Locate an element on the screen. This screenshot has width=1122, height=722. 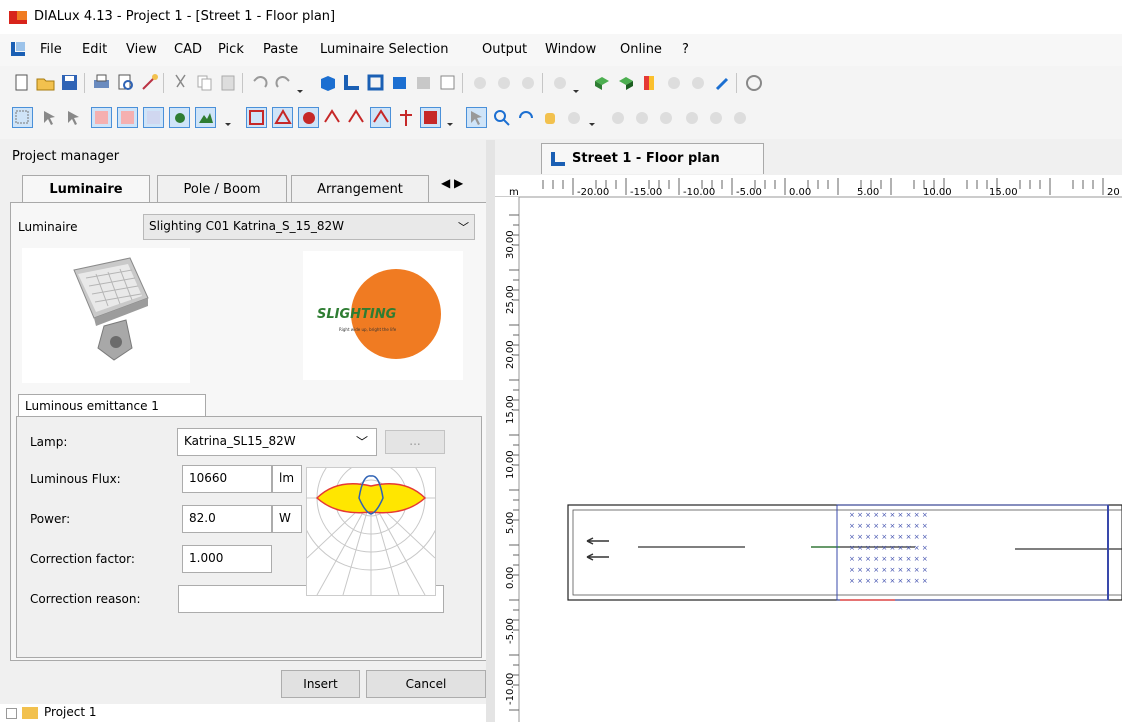
calc-icon is located at coordinates (355, 117).